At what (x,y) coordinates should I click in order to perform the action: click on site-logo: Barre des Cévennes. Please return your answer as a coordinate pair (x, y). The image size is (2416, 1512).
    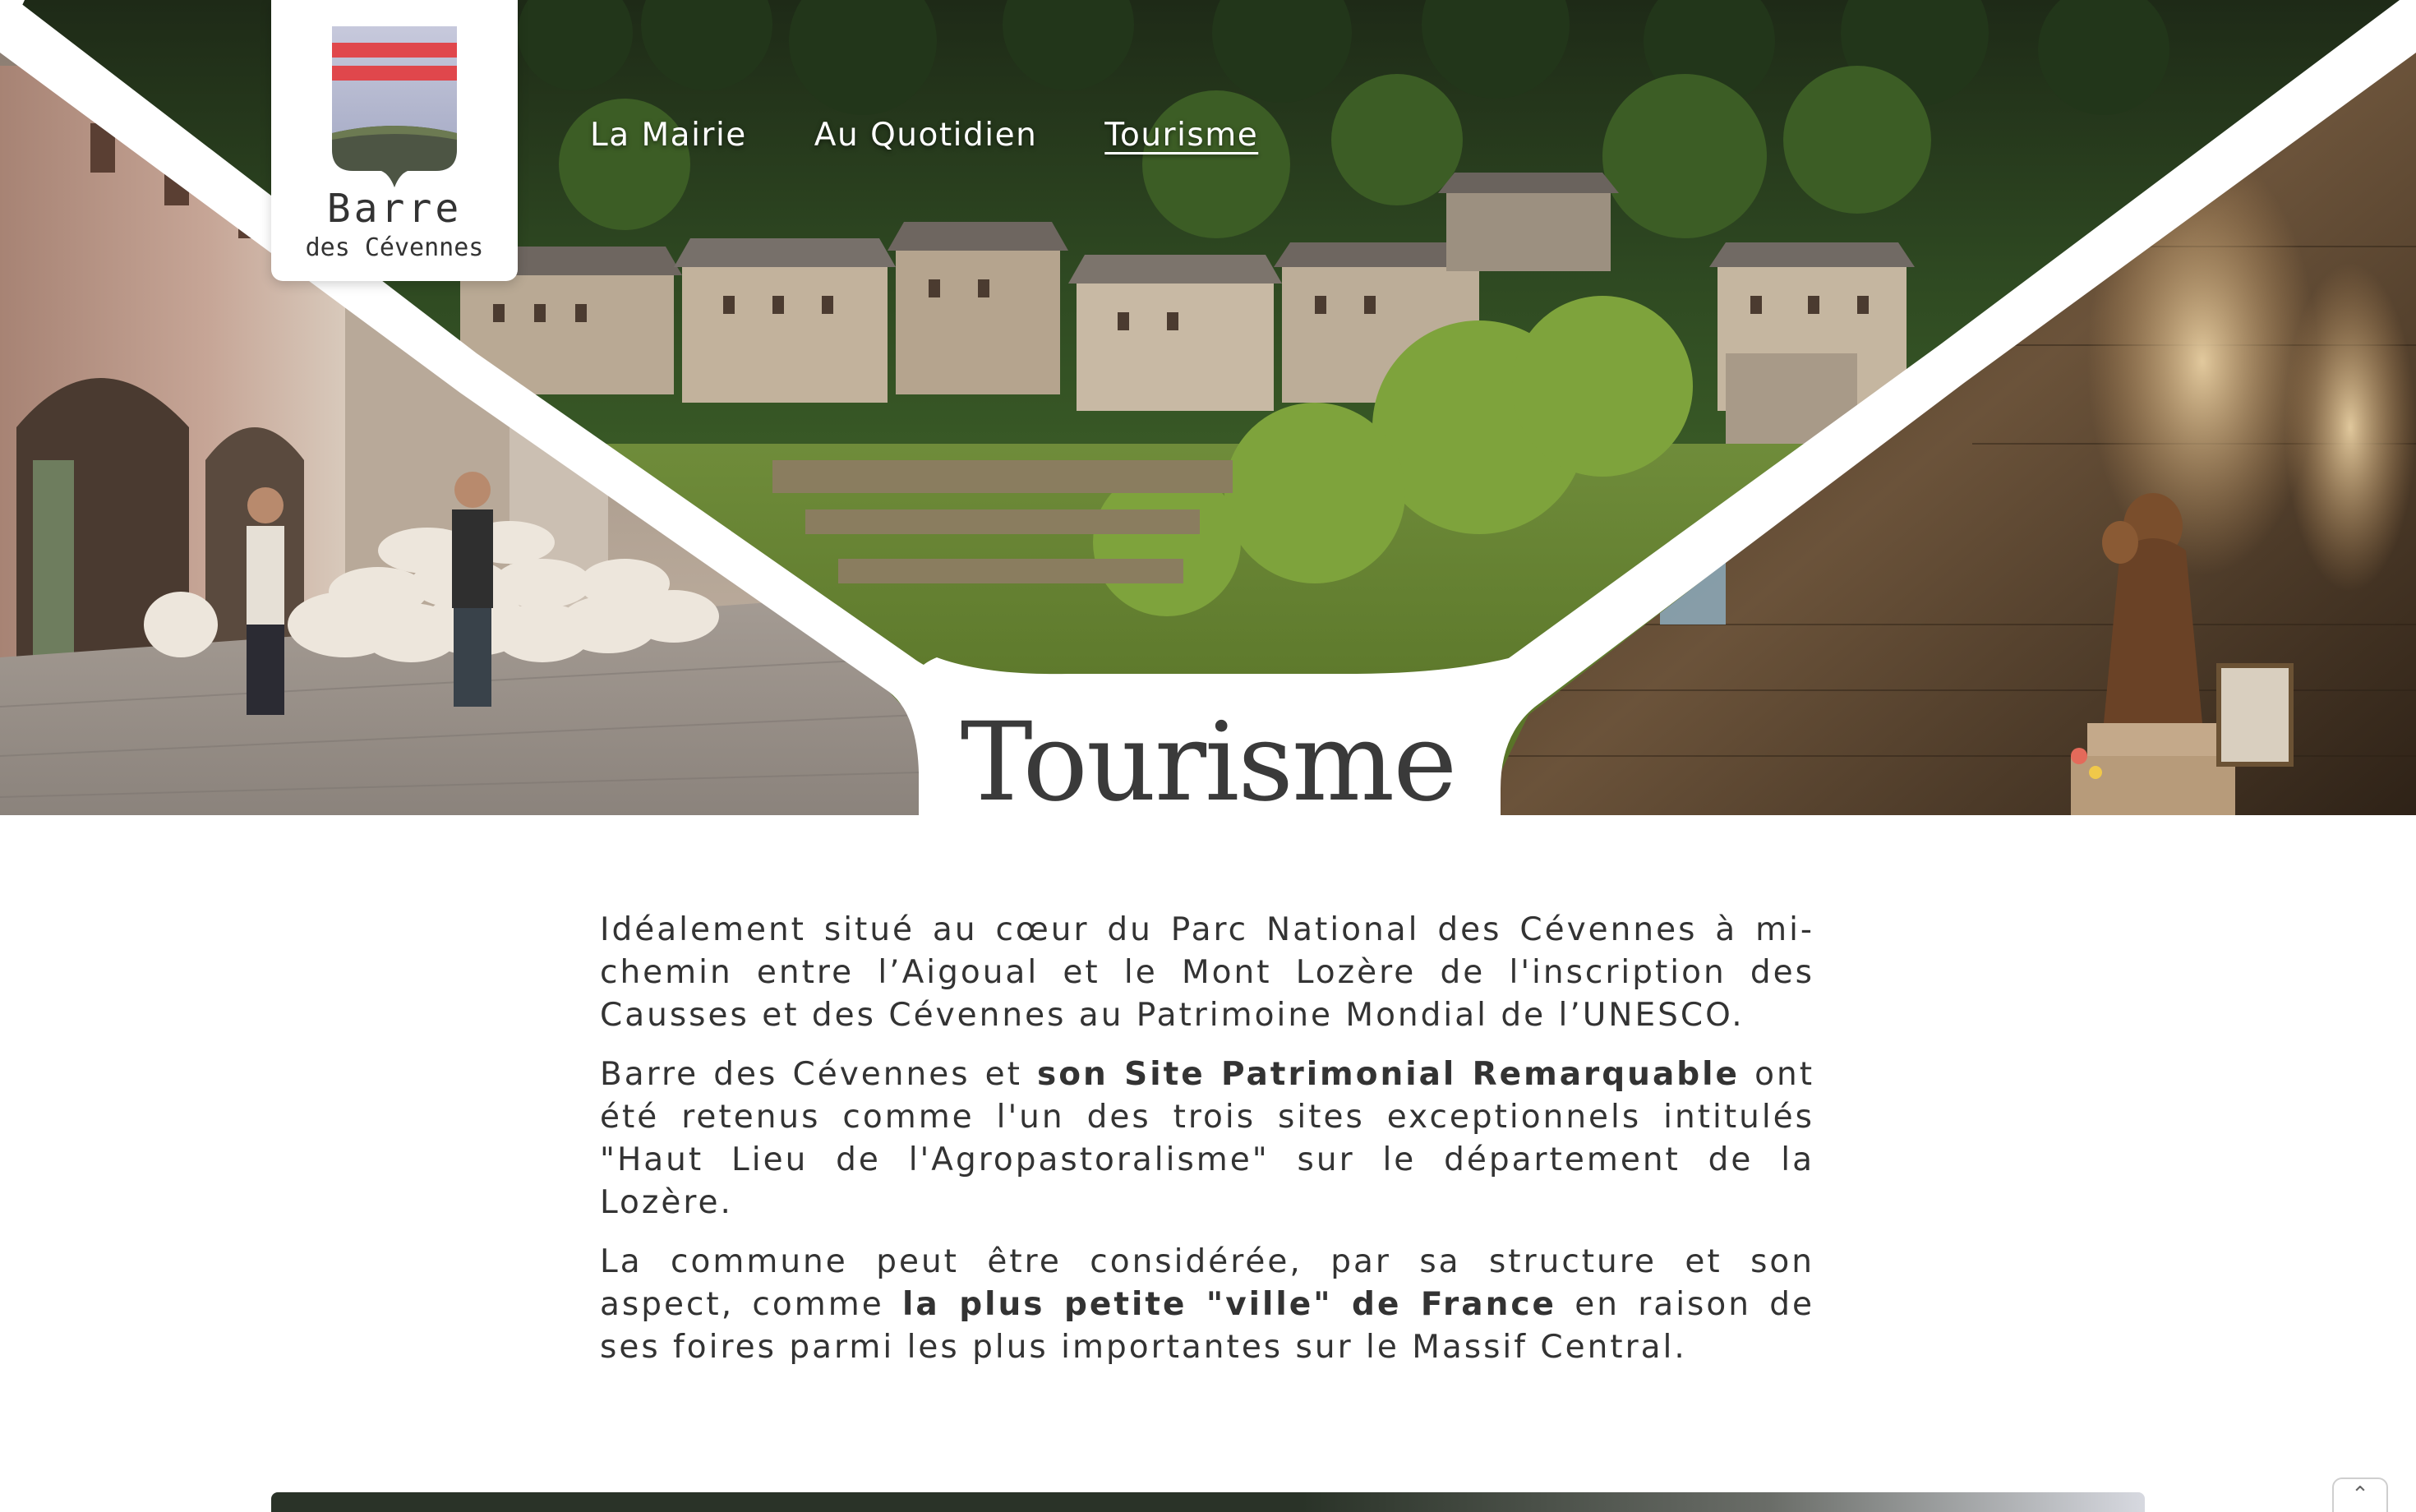
    Looking at the image, I should click on (395, 140).